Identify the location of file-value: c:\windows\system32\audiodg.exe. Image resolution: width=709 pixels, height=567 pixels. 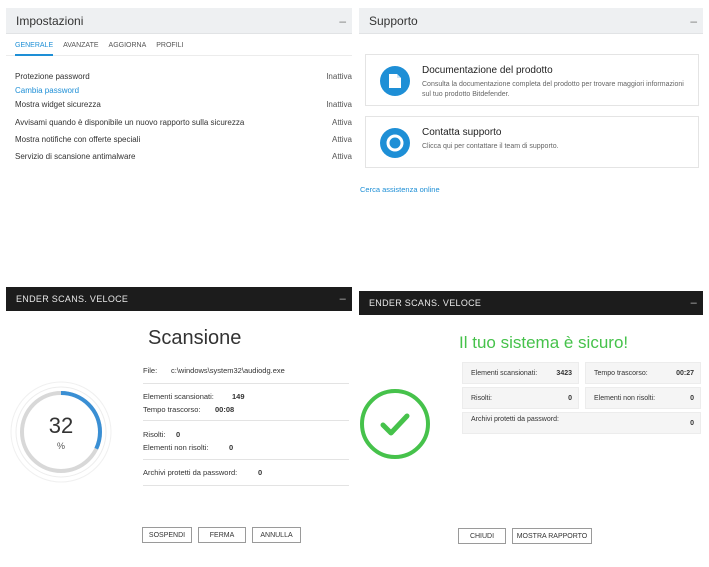
(228, 370).